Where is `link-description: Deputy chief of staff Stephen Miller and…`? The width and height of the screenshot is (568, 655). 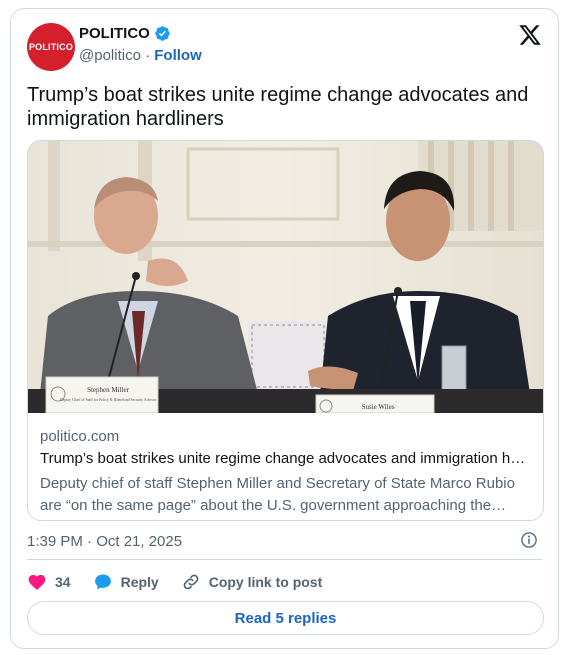 link-description: Deputy chief of staff Stephen Miller and… is located at coordinates (277, 494).